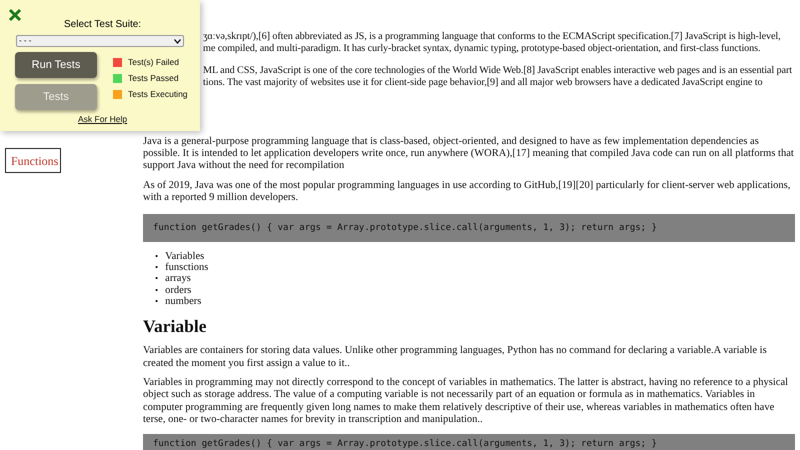 This screenshot has width=800, height=450. I want to click on paragraph-text: Java is a general-purpose programming language that is class-based, object-oriented, and designed to have as few implementation dependencies as possible. It is intended to let application developers write once, run anywhere (WORA),[17] meaning that compiled Java code can run on all platforms that support Java without the need for recompilation, so click(469, 154).